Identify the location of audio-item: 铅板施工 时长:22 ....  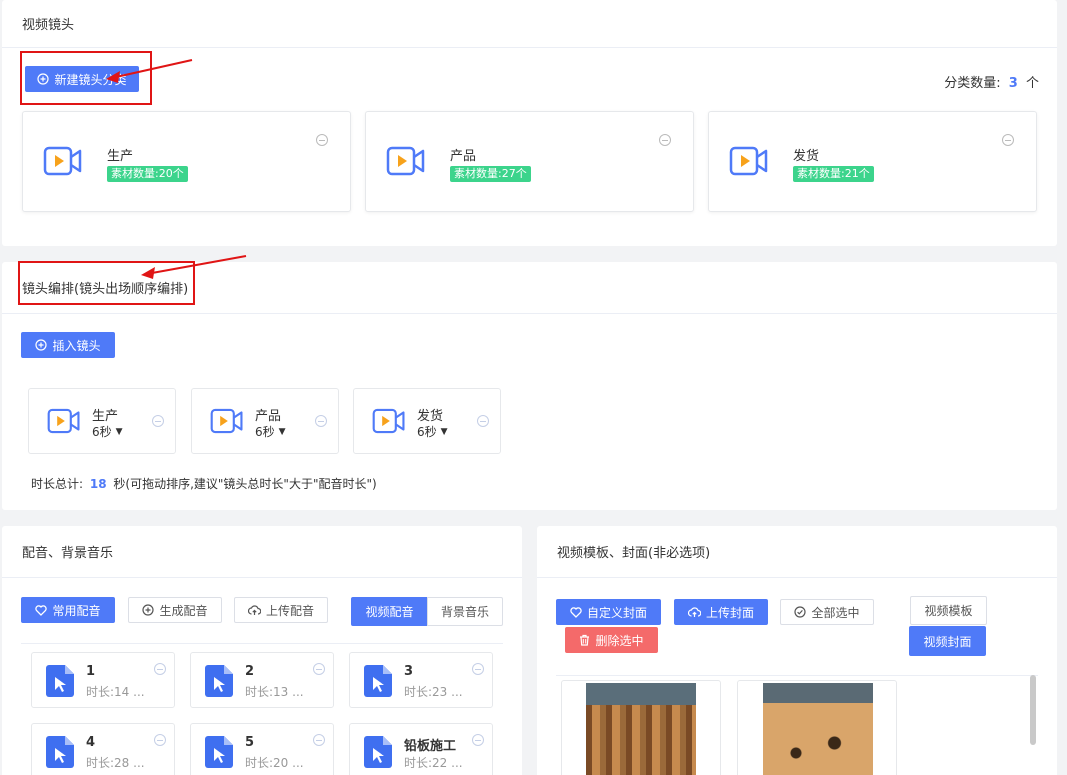
(421, 749).